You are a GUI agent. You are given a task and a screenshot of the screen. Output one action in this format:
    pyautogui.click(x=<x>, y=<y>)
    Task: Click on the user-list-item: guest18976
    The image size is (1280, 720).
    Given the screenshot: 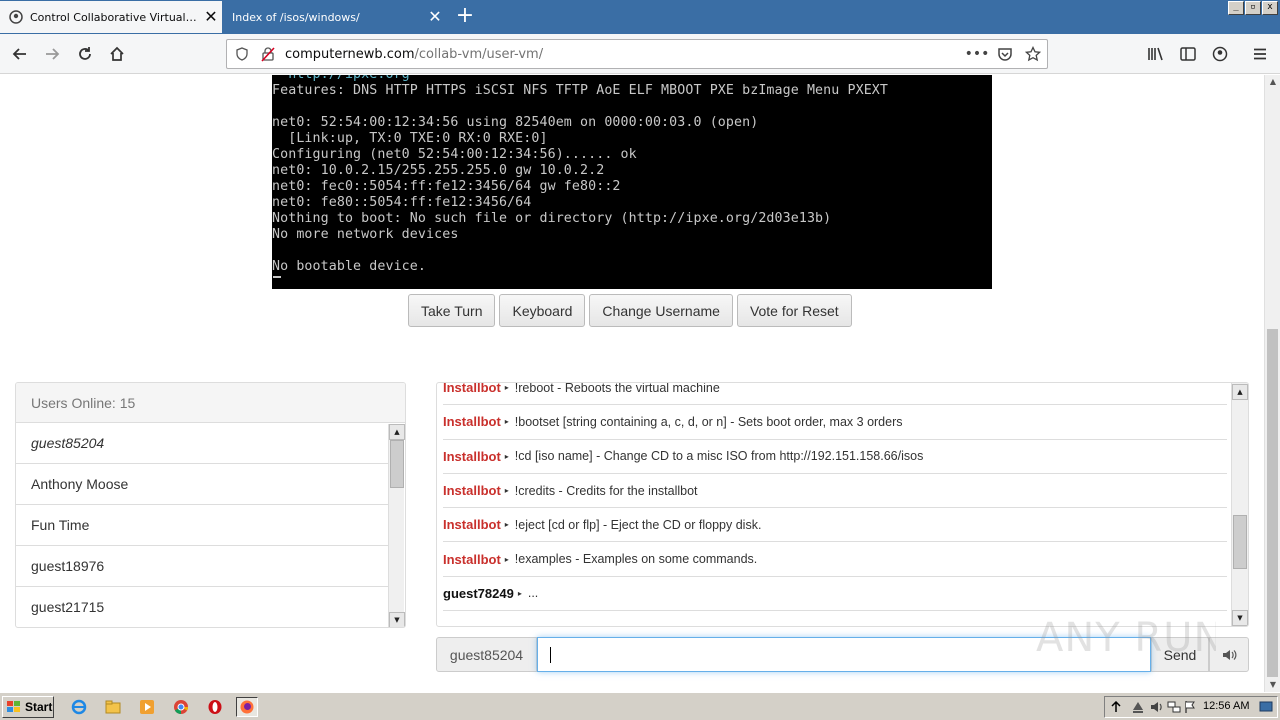 What is the action you would take?
    pyautogui.click(x=202, y=566)
    